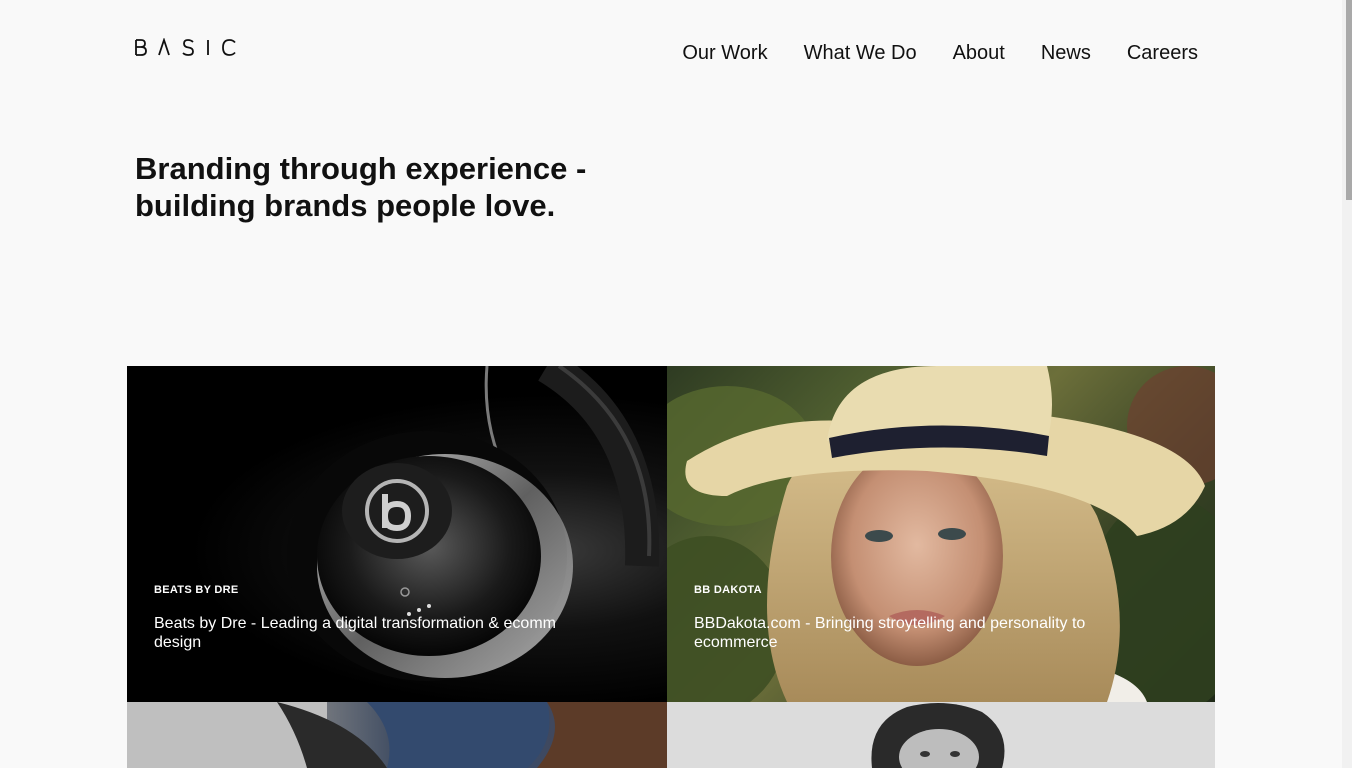 This screenshot has height=768, width=1352. Describe the element at coordinates (196, 590) in the screenshot. I see `project-category: BEATS BY DRE` at that location.